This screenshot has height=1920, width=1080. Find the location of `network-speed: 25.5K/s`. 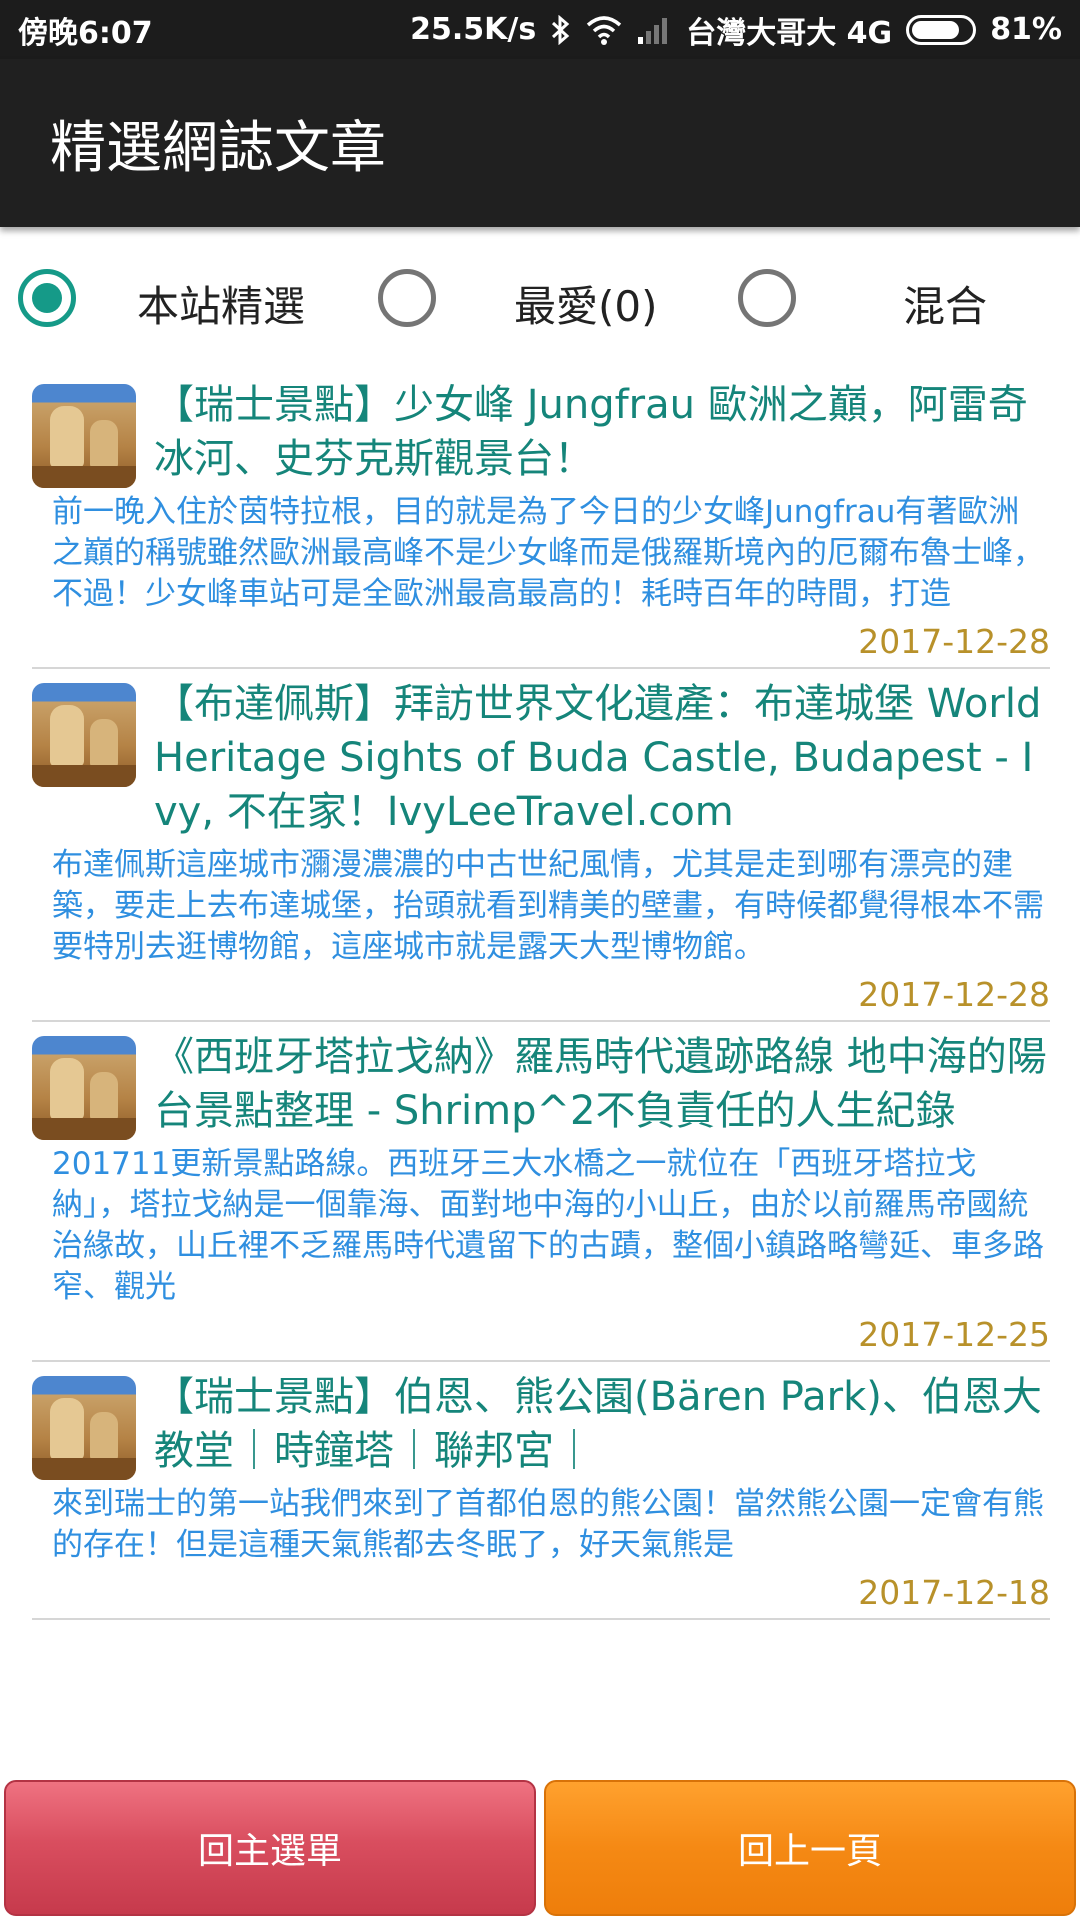

network-speed: 25.5K/s is located at coordinates (473, 29).